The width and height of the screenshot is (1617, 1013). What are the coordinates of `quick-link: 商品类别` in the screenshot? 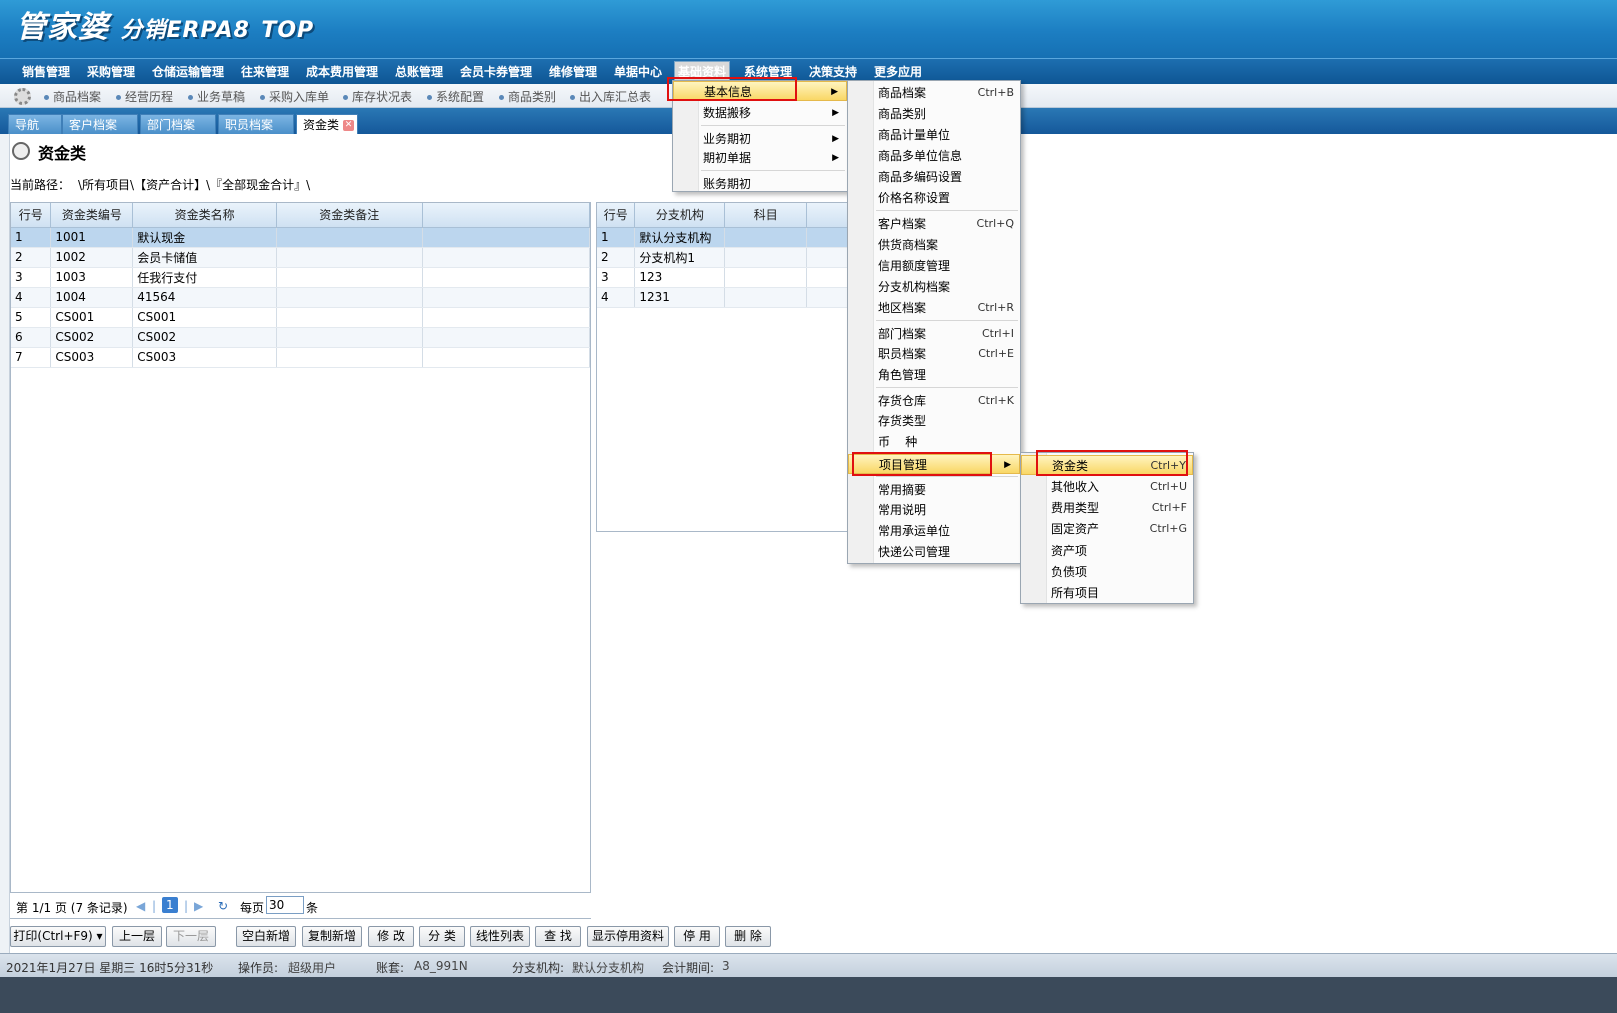 It's located at (527, 96).